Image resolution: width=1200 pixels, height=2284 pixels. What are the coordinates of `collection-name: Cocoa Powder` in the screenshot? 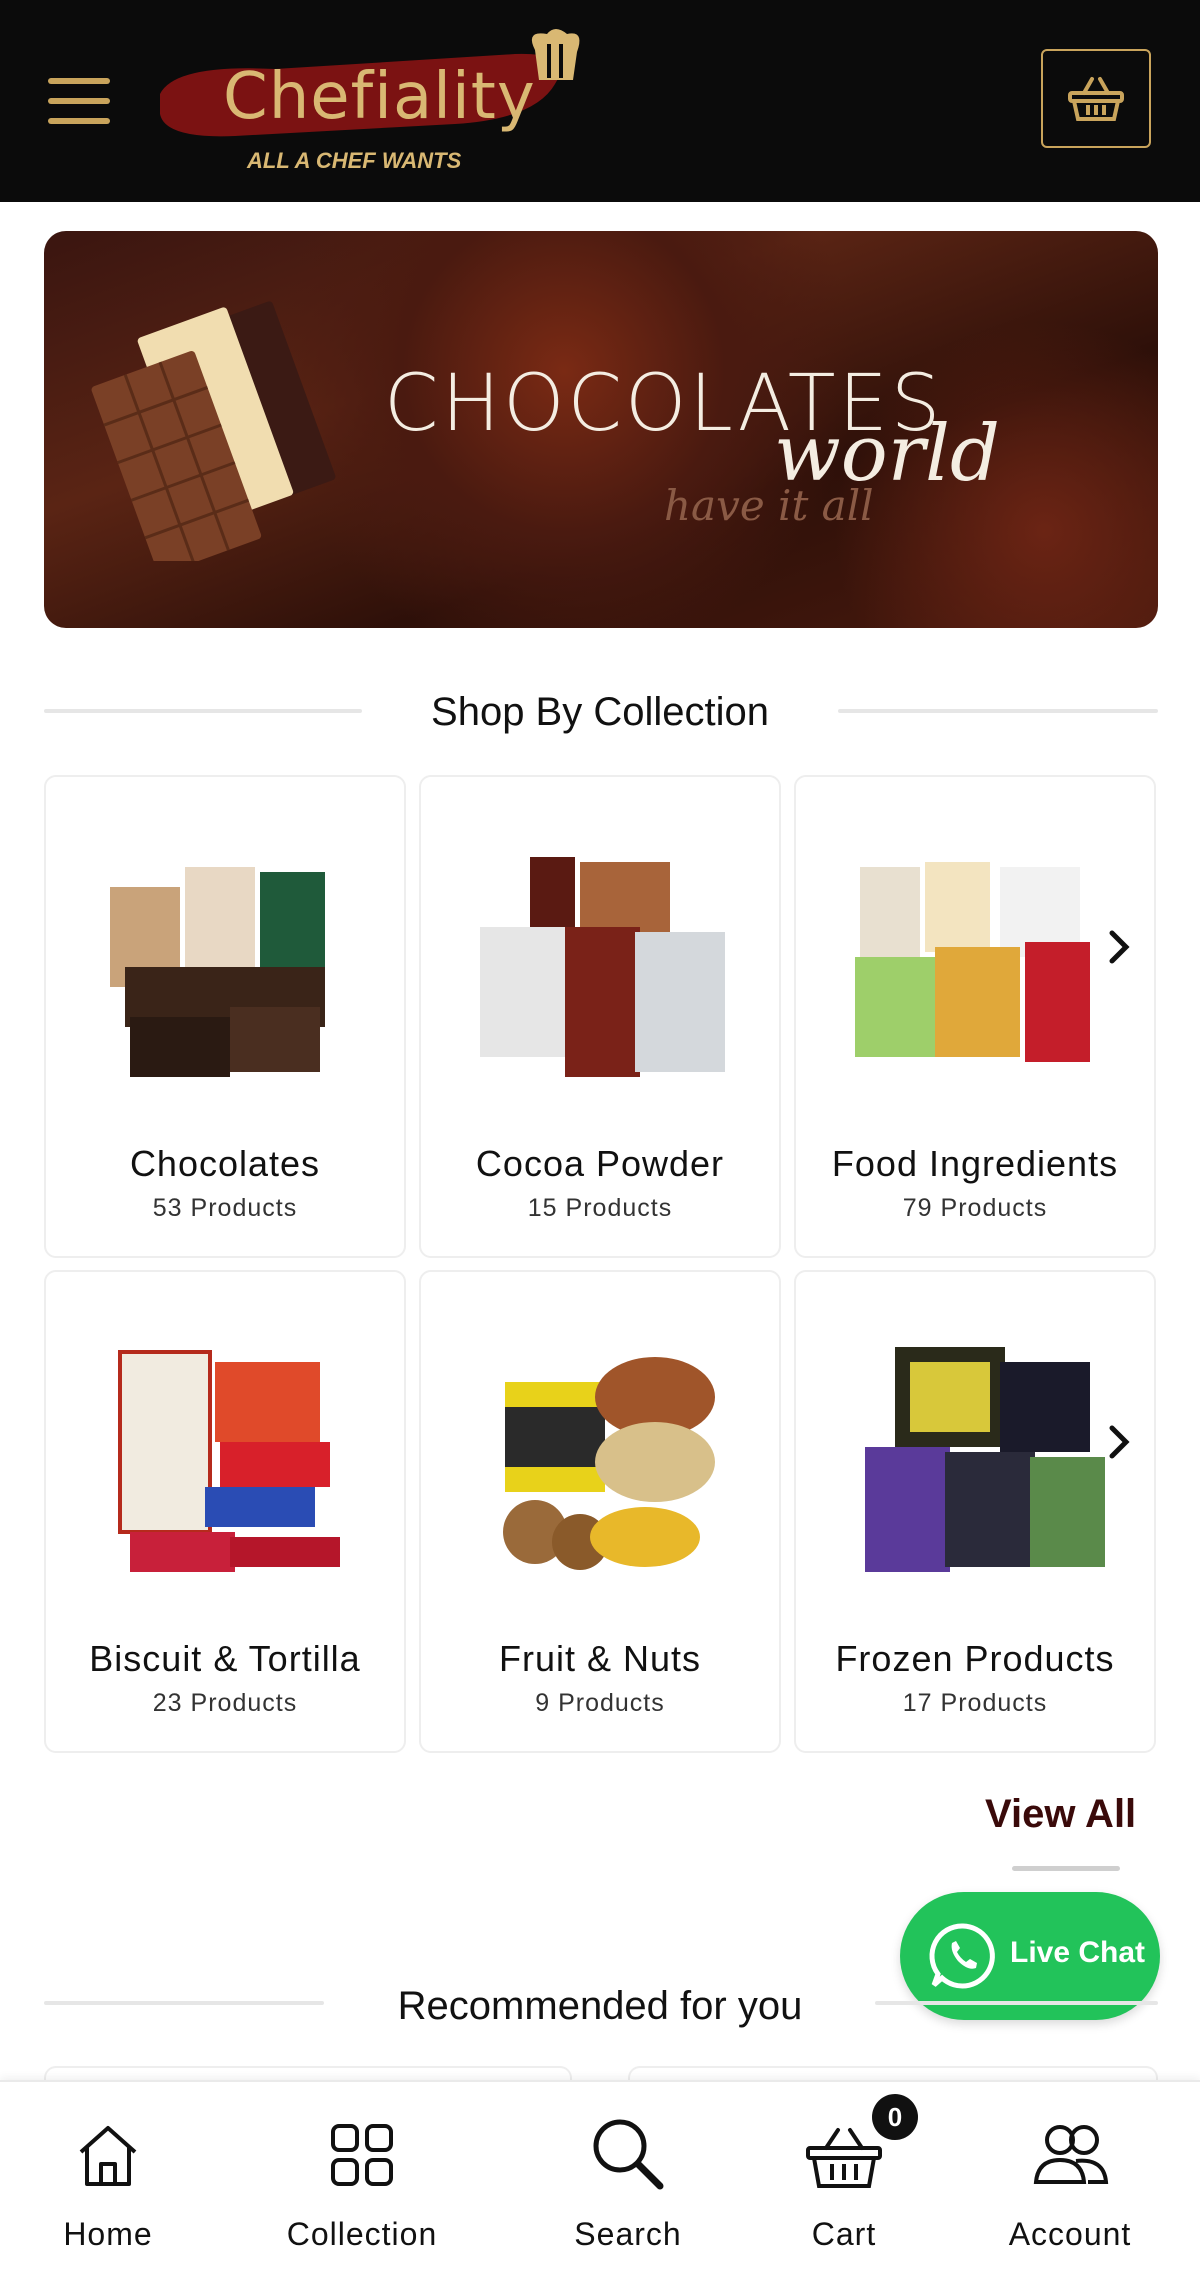 It's located at (600, 1163).